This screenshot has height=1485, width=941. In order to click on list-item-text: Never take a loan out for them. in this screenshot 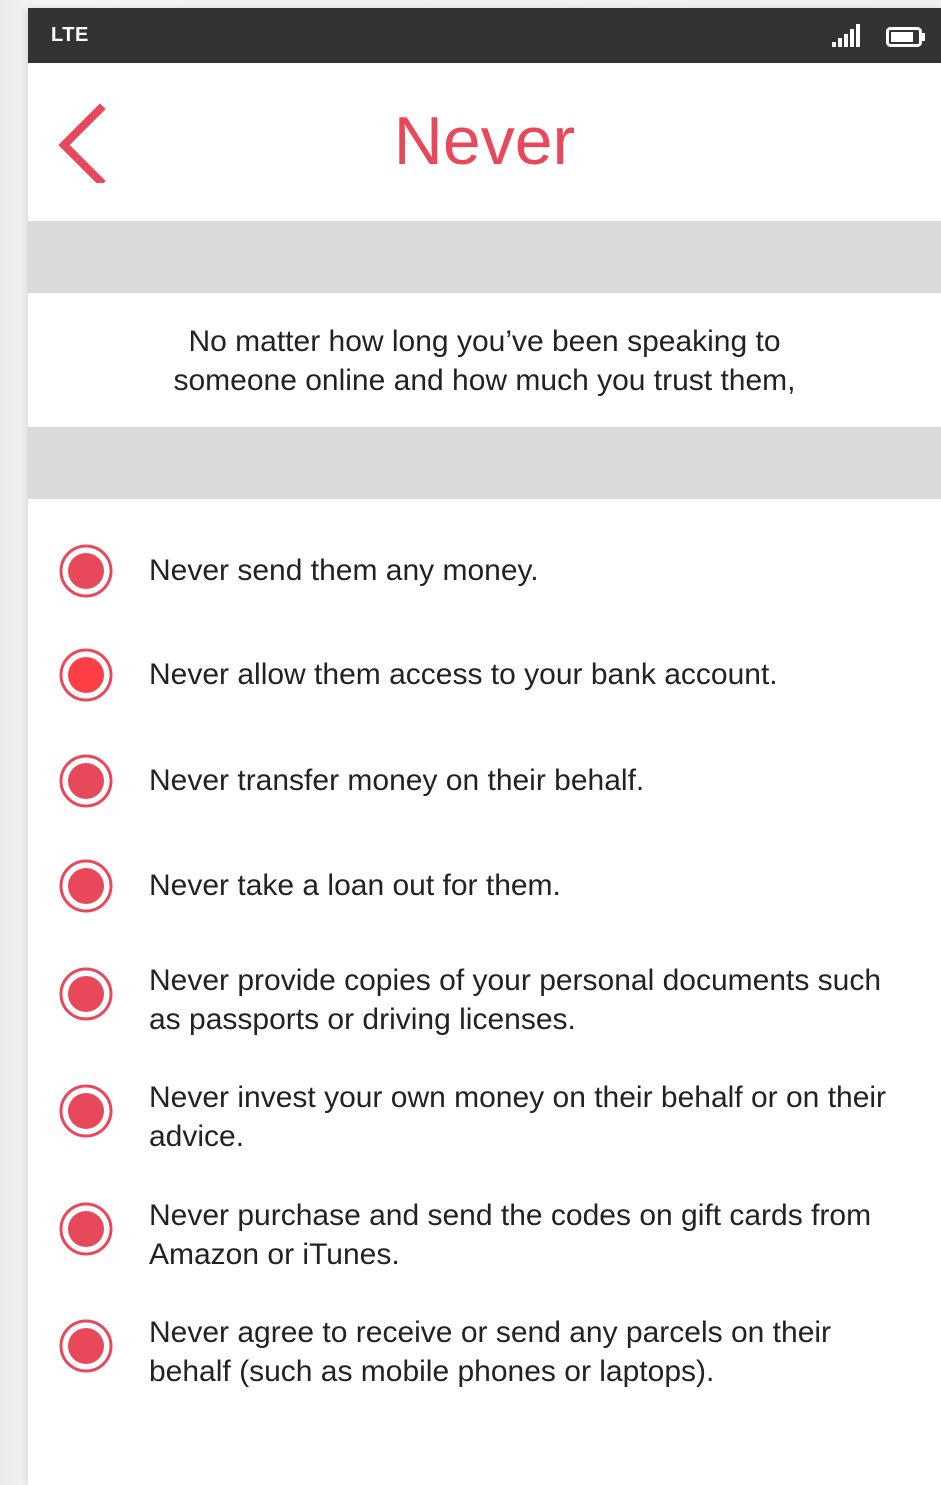, I will do `click(355, 885)`.